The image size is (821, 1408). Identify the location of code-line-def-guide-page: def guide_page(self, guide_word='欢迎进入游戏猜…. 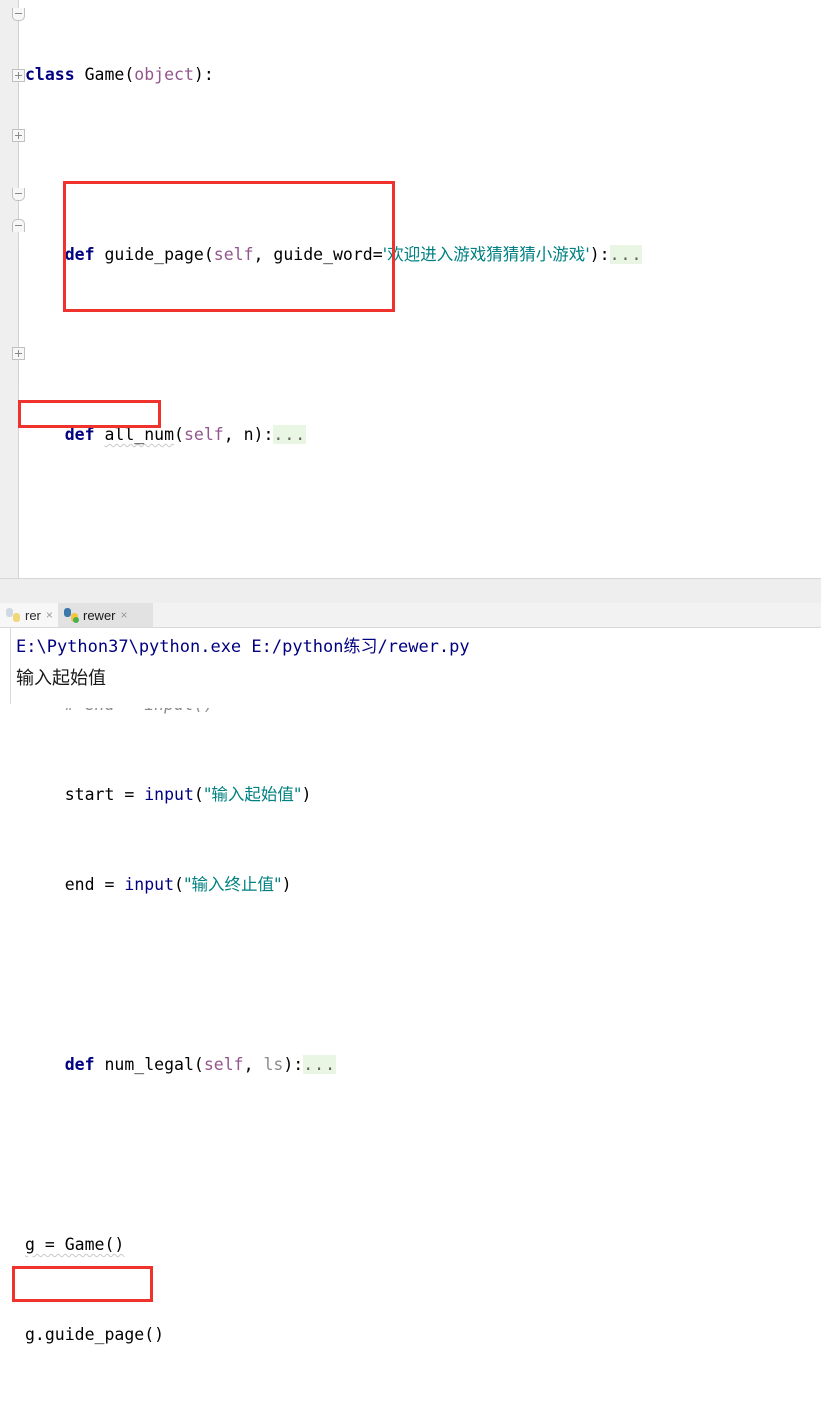
(420, 255).